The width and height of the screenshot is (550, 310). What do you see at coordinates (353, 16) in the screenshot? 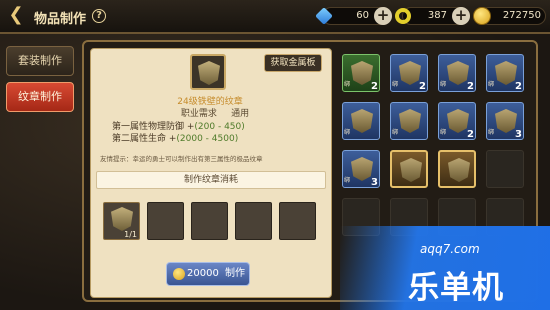
I see `currency-gem: 60 +` at bounding box center [353, 16].